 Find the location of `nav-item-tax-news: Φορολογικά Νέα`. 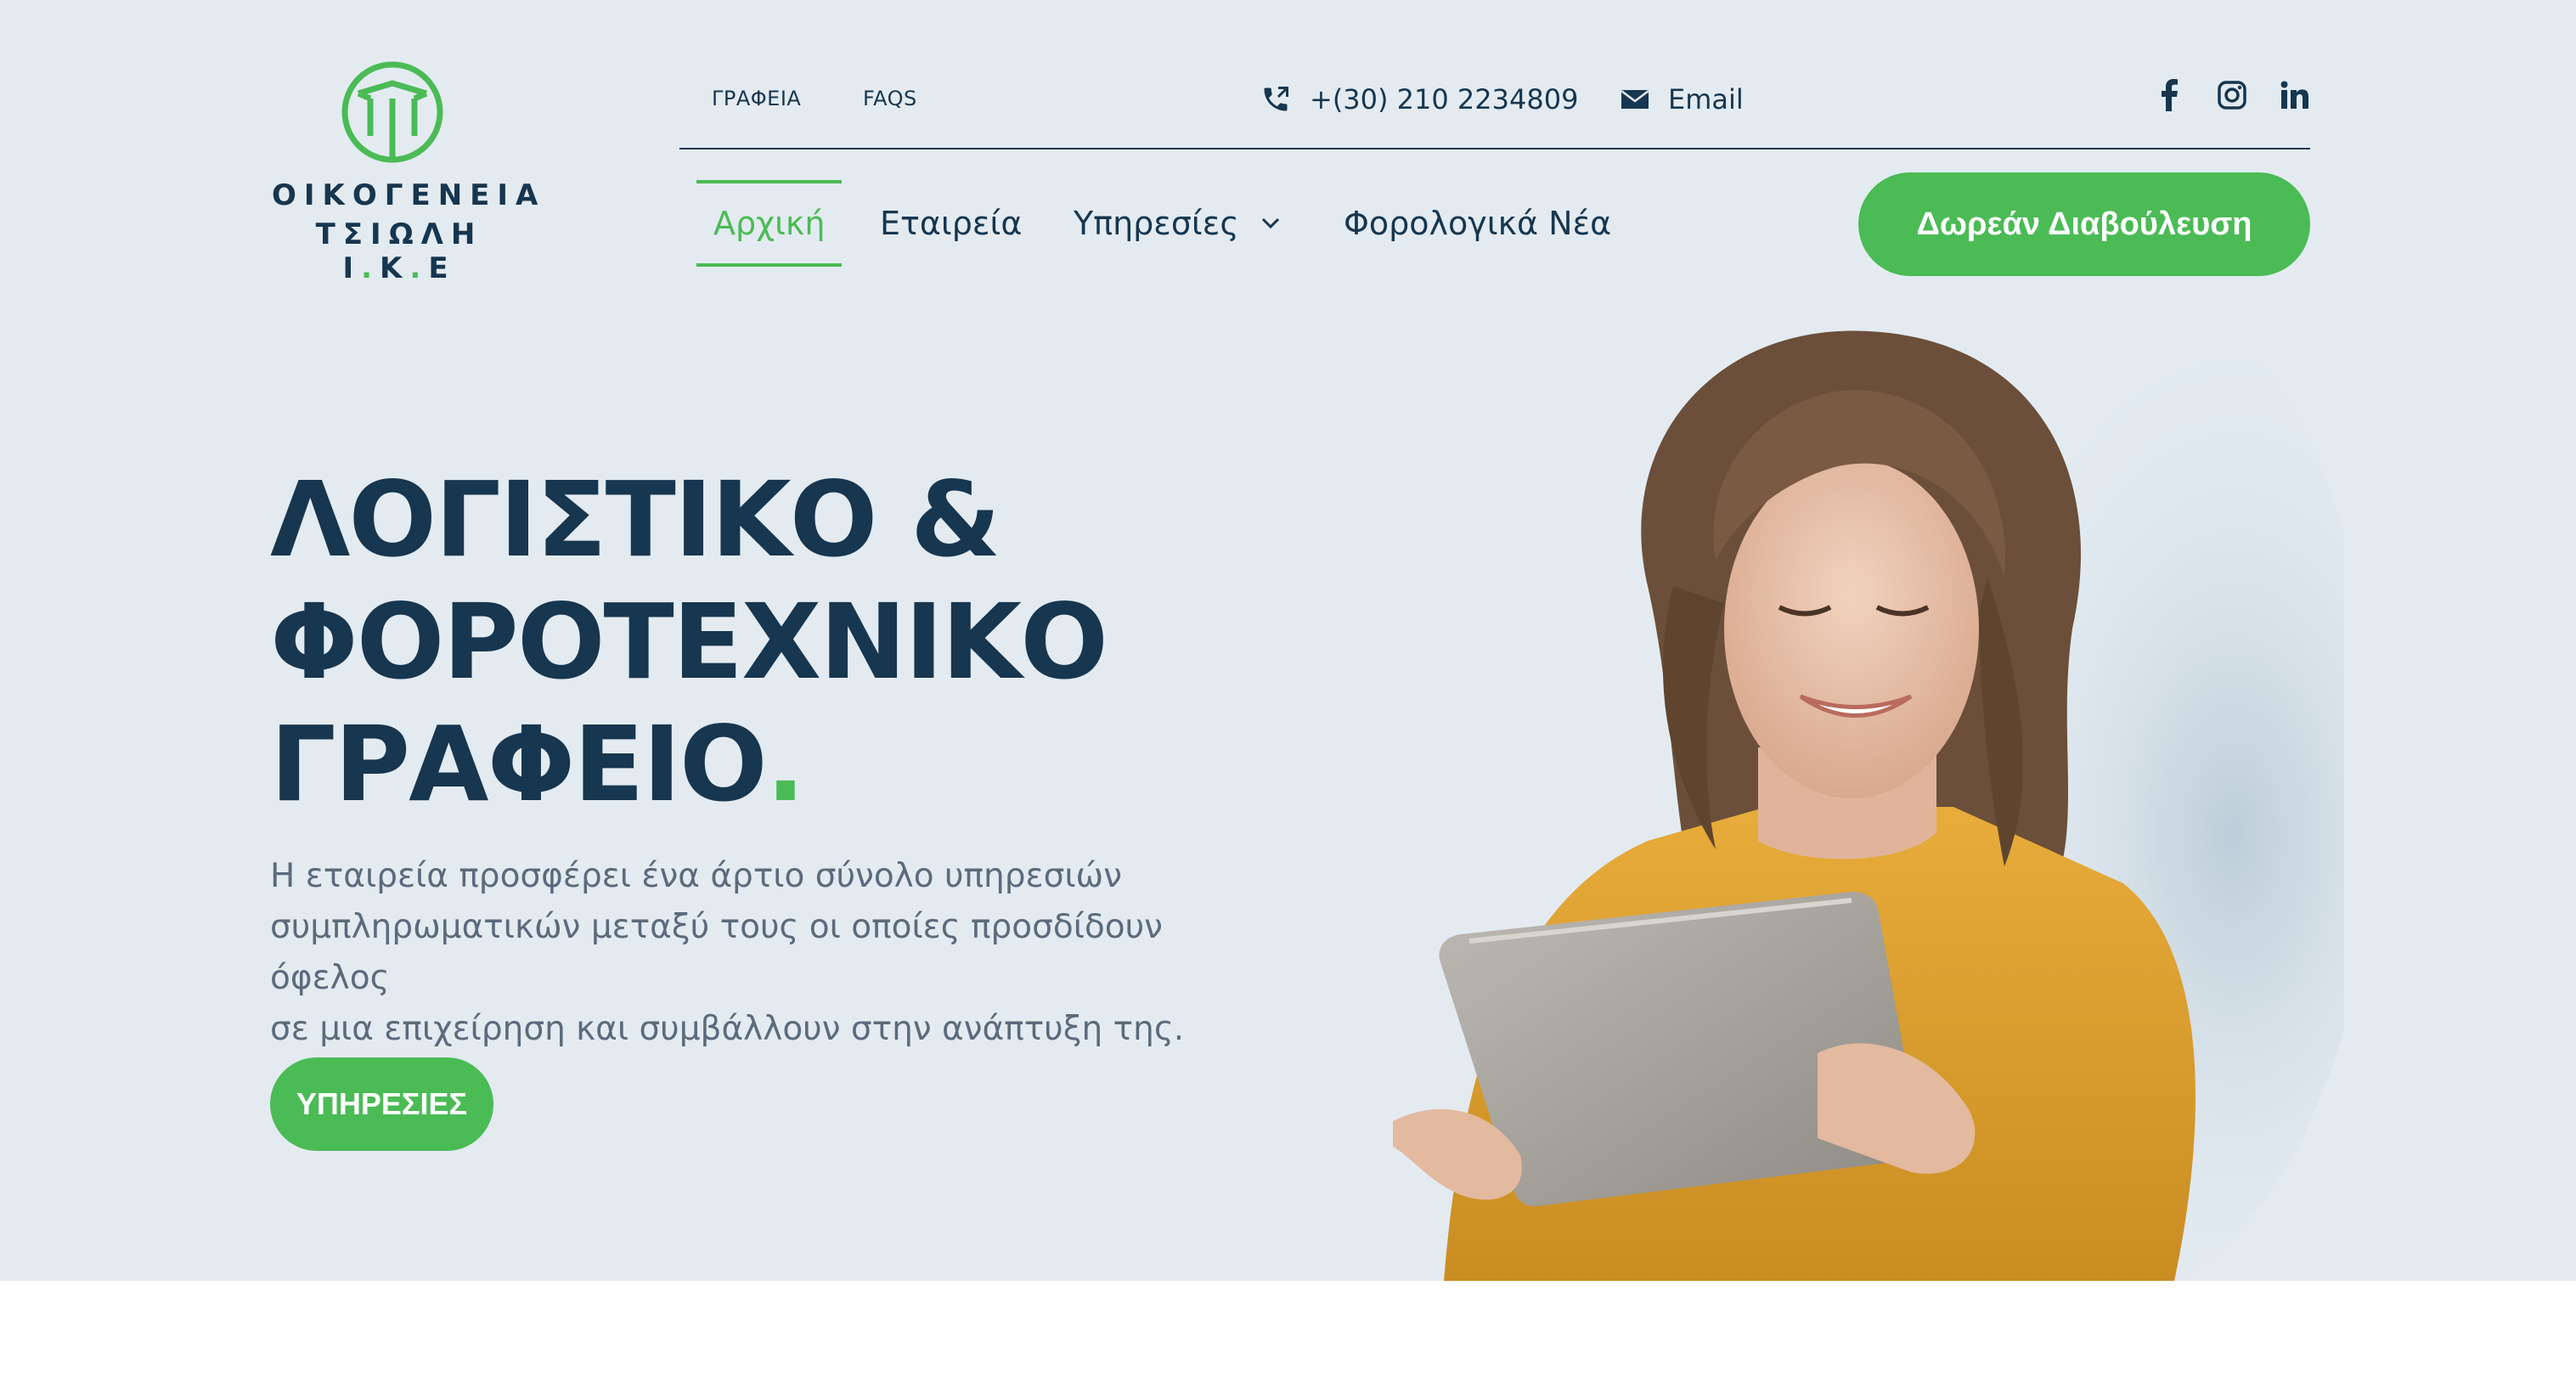

nav-item-tax-news: Φορολογικά Νέα is located at coordinates (1477, 223).